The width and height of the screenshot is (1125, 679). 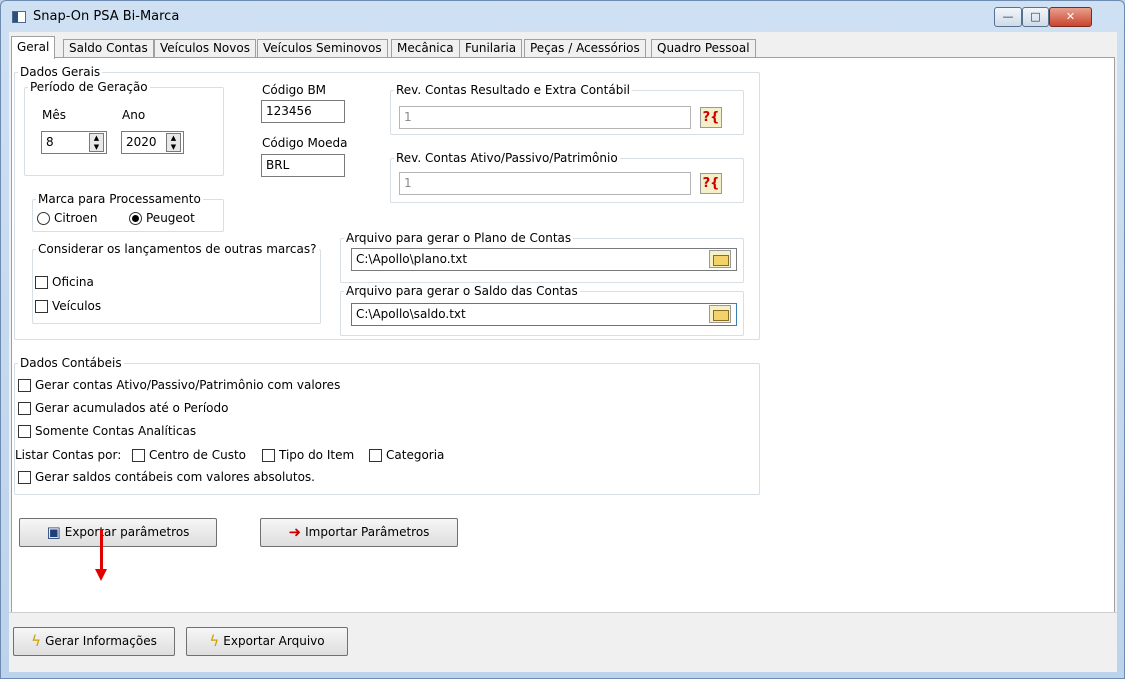 What do you see at coordinates (24, 408) in the screenshot?
I see `acumulados-checkbox` at bounding box center [24, 408].